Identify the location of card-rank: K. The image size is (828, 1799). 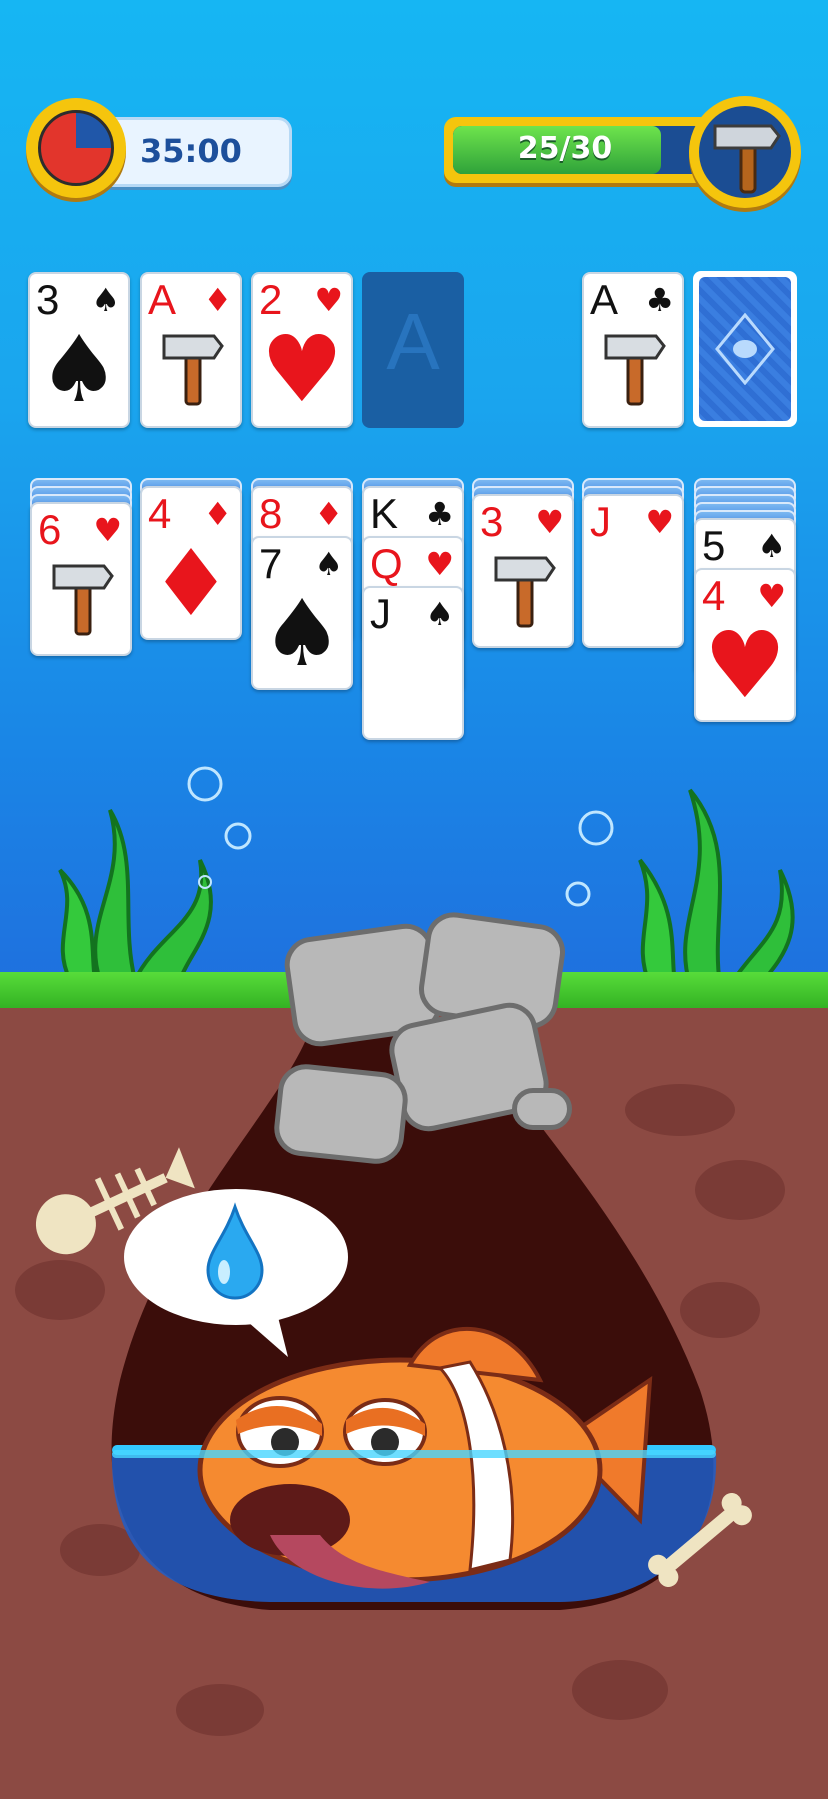
(384, 513).